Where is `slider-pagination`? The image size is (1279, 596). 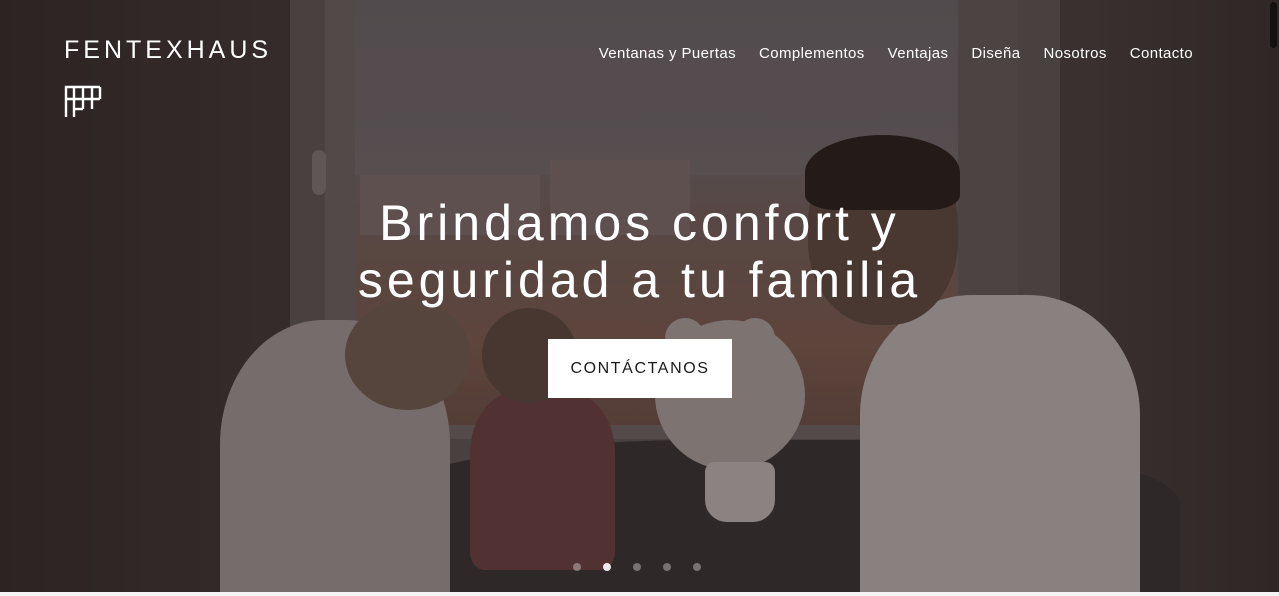 slider-pagination is located at coordinates (637, 567).